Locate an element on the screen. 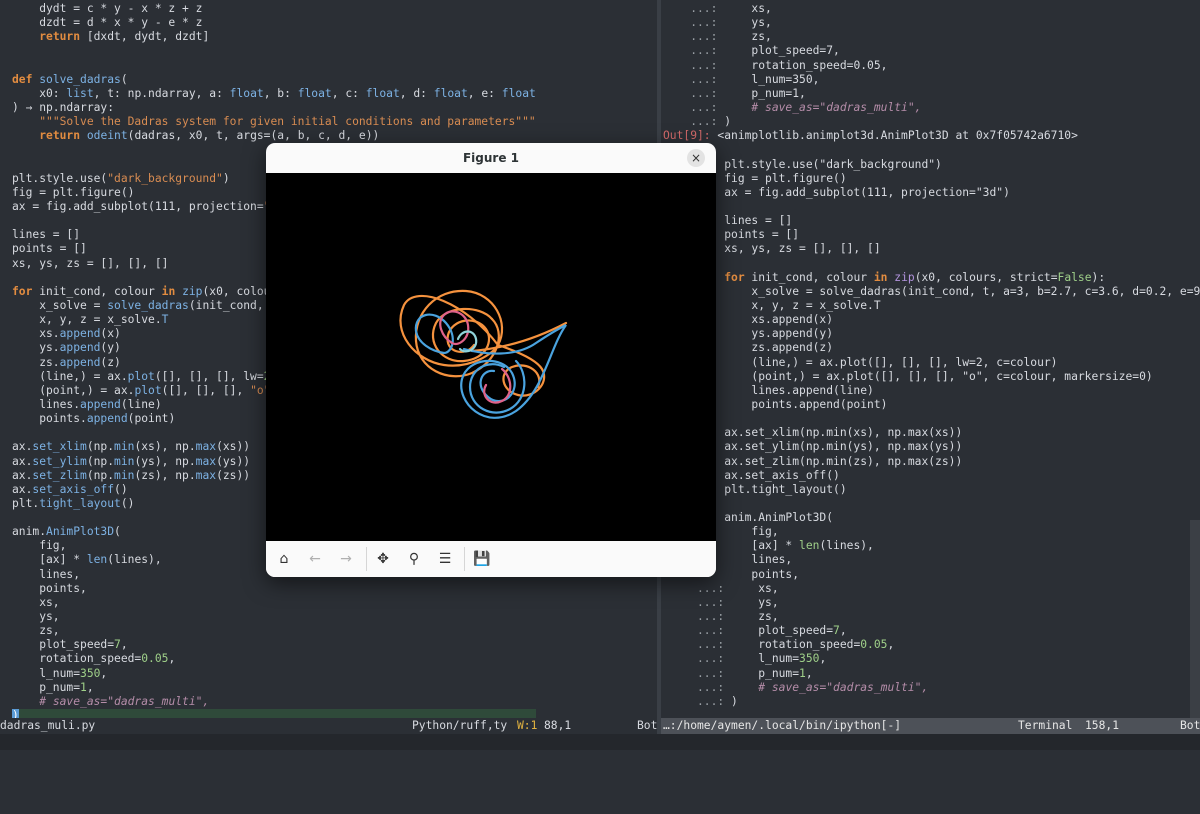 This screenshot has width=1200, height=814. terminal-line: ax.set_axis_off() is located at coordinates (931, 476).